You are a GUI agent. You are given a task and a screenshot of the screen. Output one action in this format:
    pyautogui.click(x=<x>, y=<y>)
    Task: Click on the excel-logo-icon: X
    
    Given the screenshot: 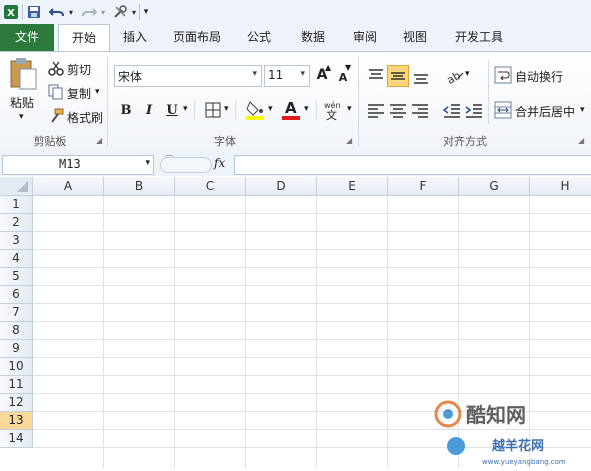 What is the action you would take?
    pyautogui.click(x=11, y=12)
    